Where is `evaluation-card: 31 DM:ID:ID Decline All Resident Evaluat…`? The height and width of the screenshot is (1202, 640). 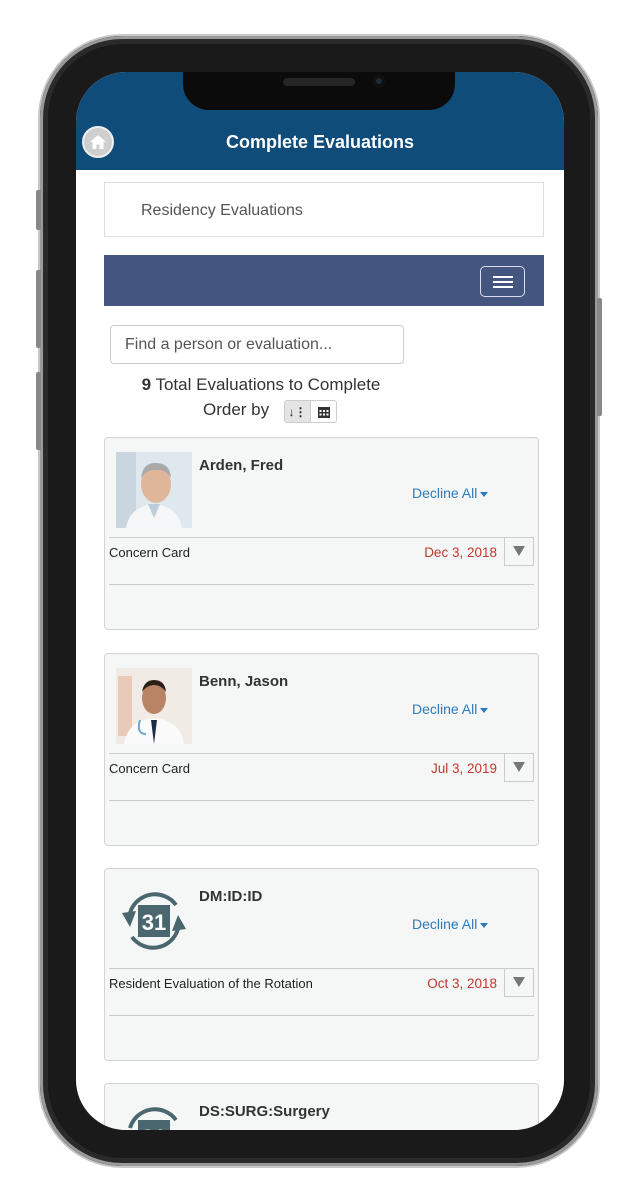 evaluation-card: 31 DM:ID:ID Decline All Resident Evaluat… is located at coordinates (321, 964).